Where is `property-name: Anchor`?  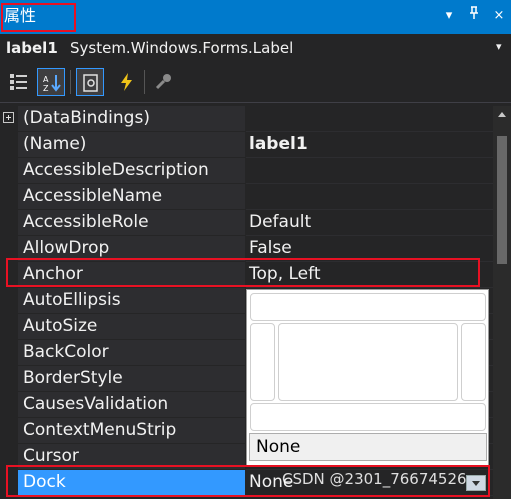 property-name: Anchor is located at coordinates (53, 274).